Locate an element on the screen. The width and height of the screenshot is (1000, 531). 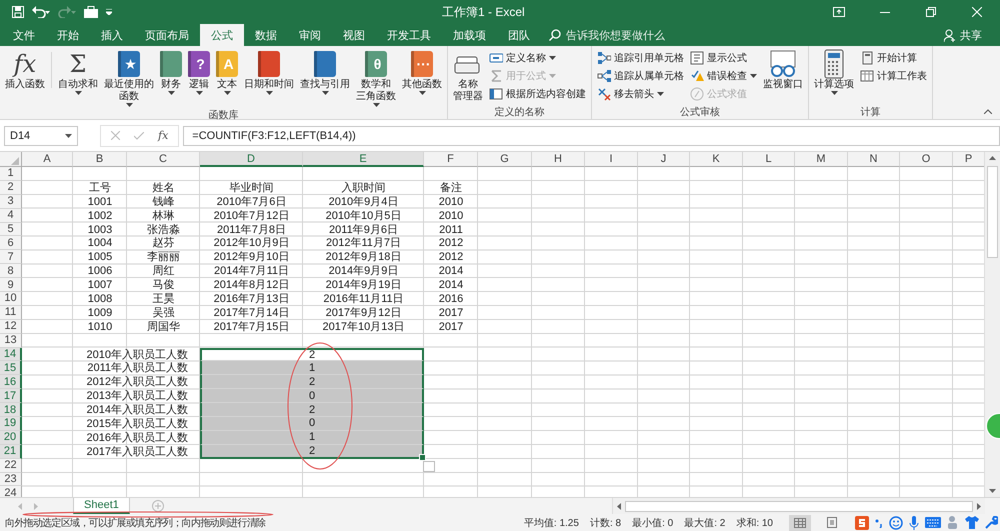
wrench-icon is located at coordinates (991, 522).